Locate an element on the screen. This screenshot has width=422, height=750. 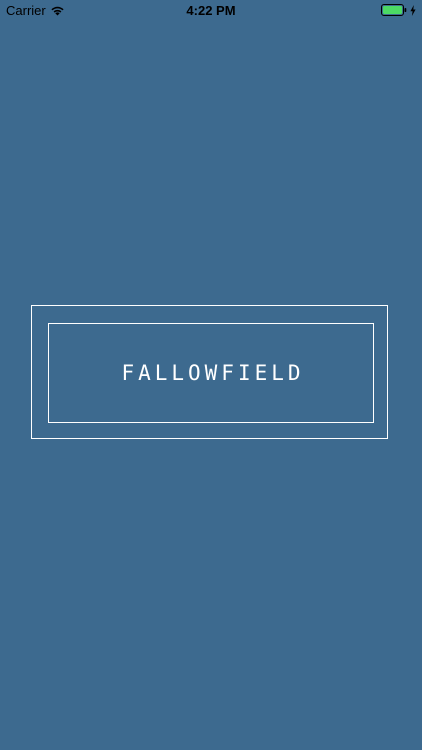
status-time: 4:22 PM is located at coordinates (211, 10).